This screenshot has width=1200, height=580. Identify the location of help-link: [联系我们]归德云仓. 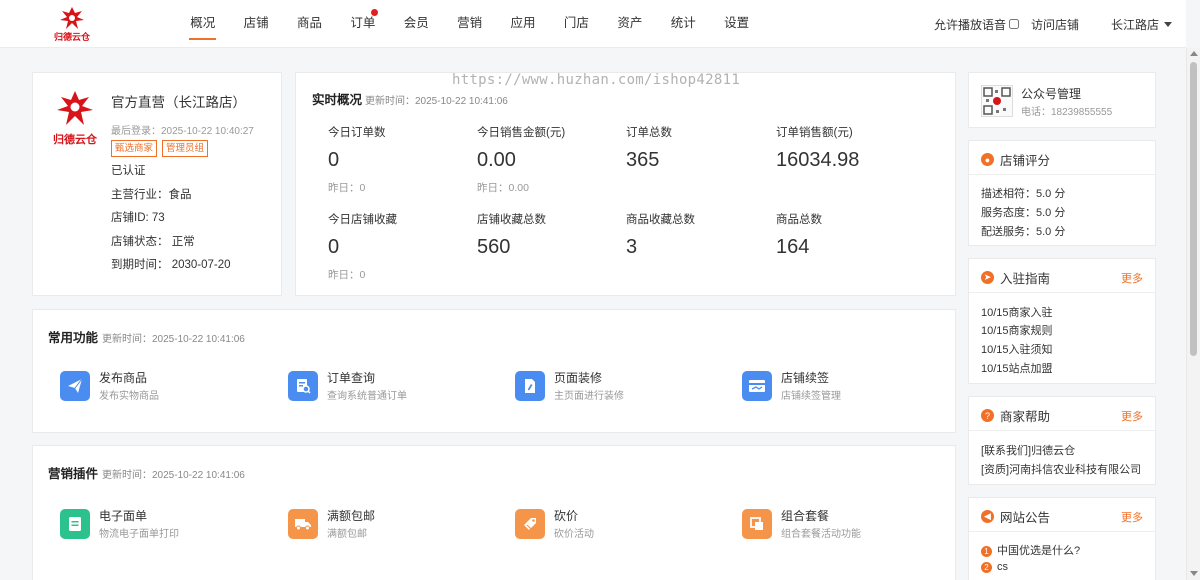
(1028, 450).